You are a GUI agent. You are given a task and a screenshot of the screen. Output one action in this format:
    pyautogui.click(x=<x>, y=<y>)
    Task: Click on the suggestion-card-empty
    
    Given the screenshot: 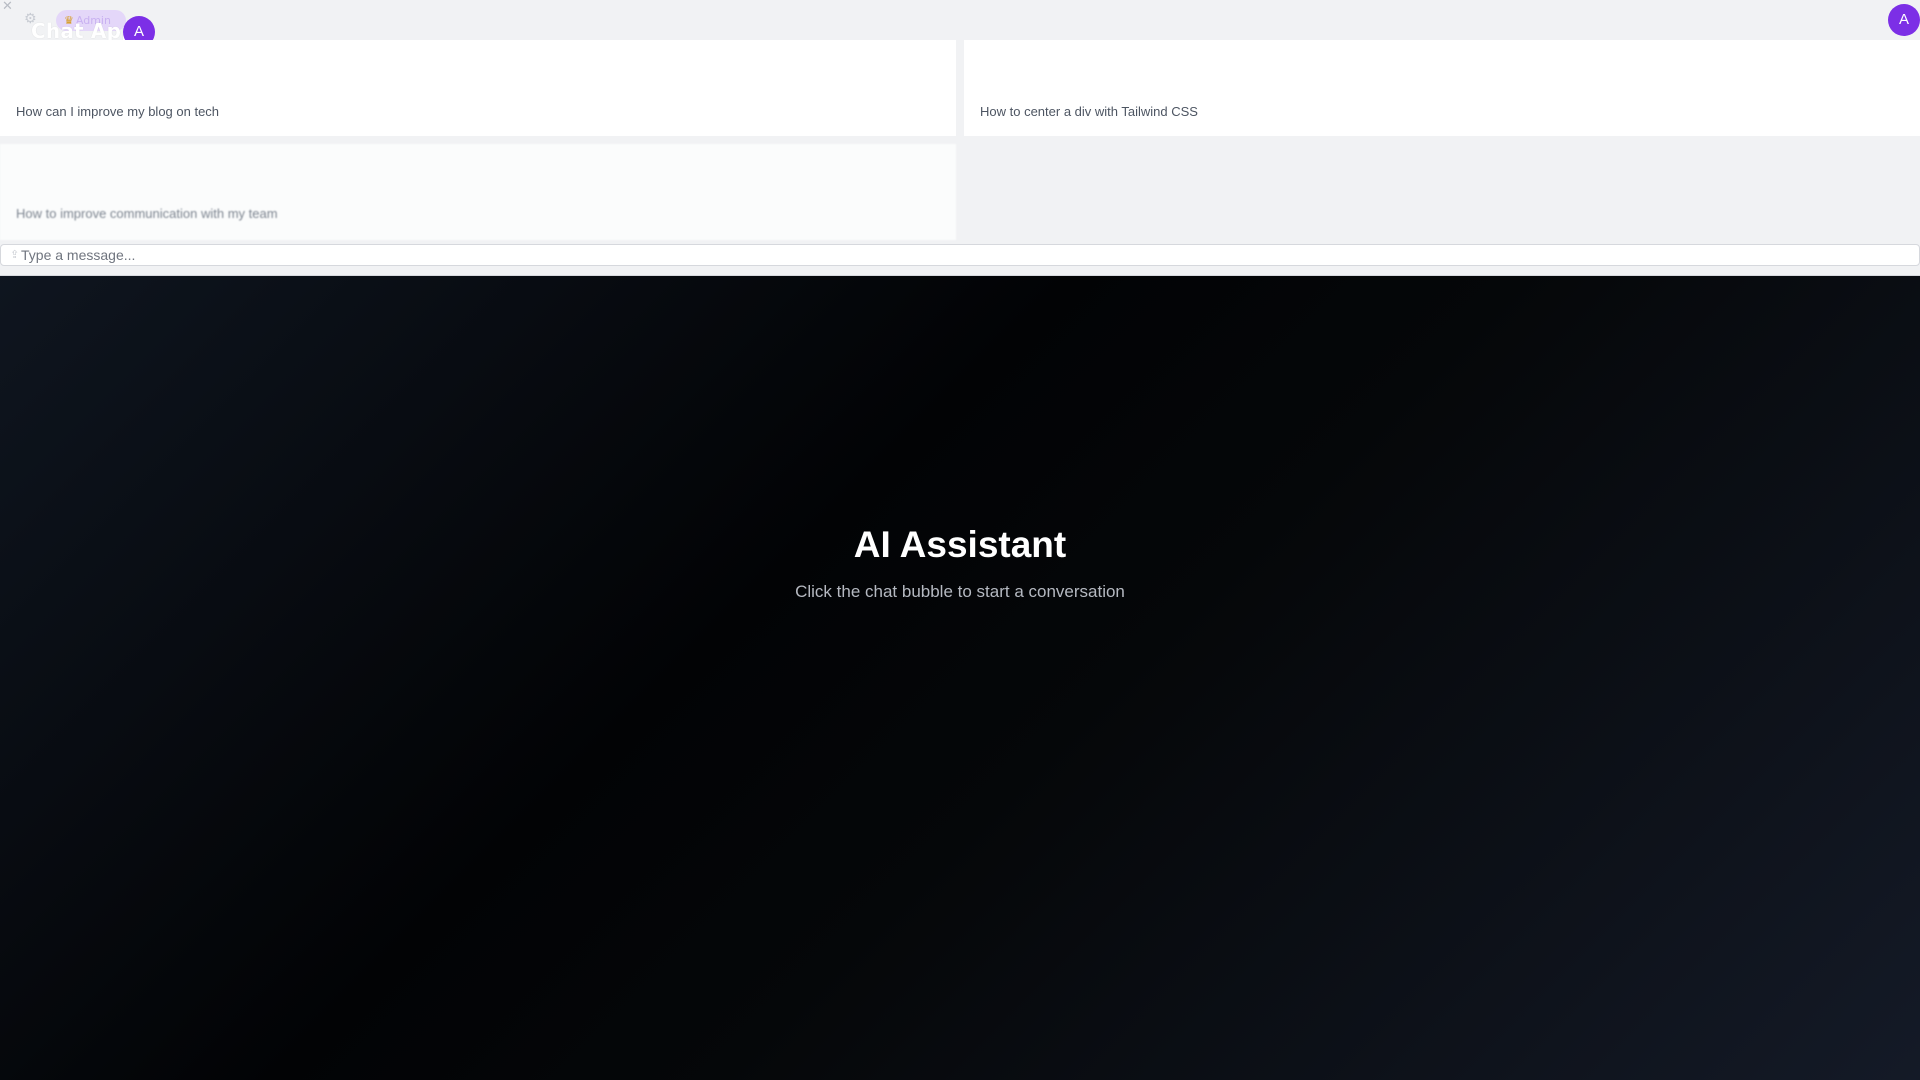 What is the action you would take?
    pyautogui.click(x=1442, y=192)
    